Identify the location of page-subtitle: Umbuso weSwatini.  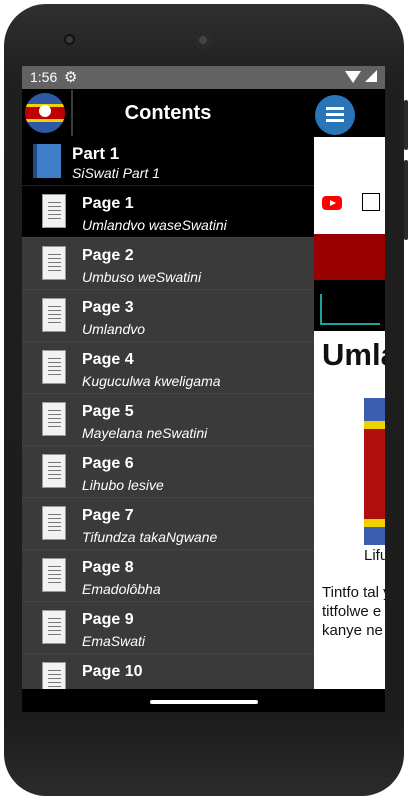
(142, 277).